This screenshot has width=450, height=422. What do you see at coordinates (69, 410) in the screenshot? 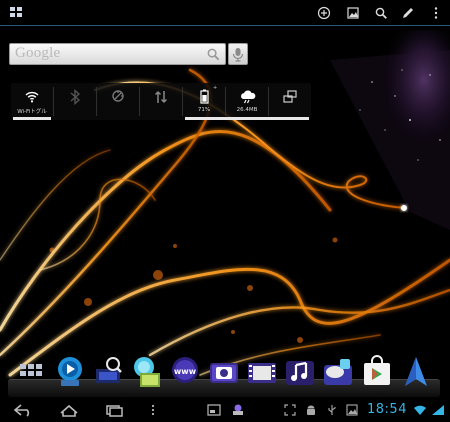
I see `home-icon` at bounding box center [69, 410].